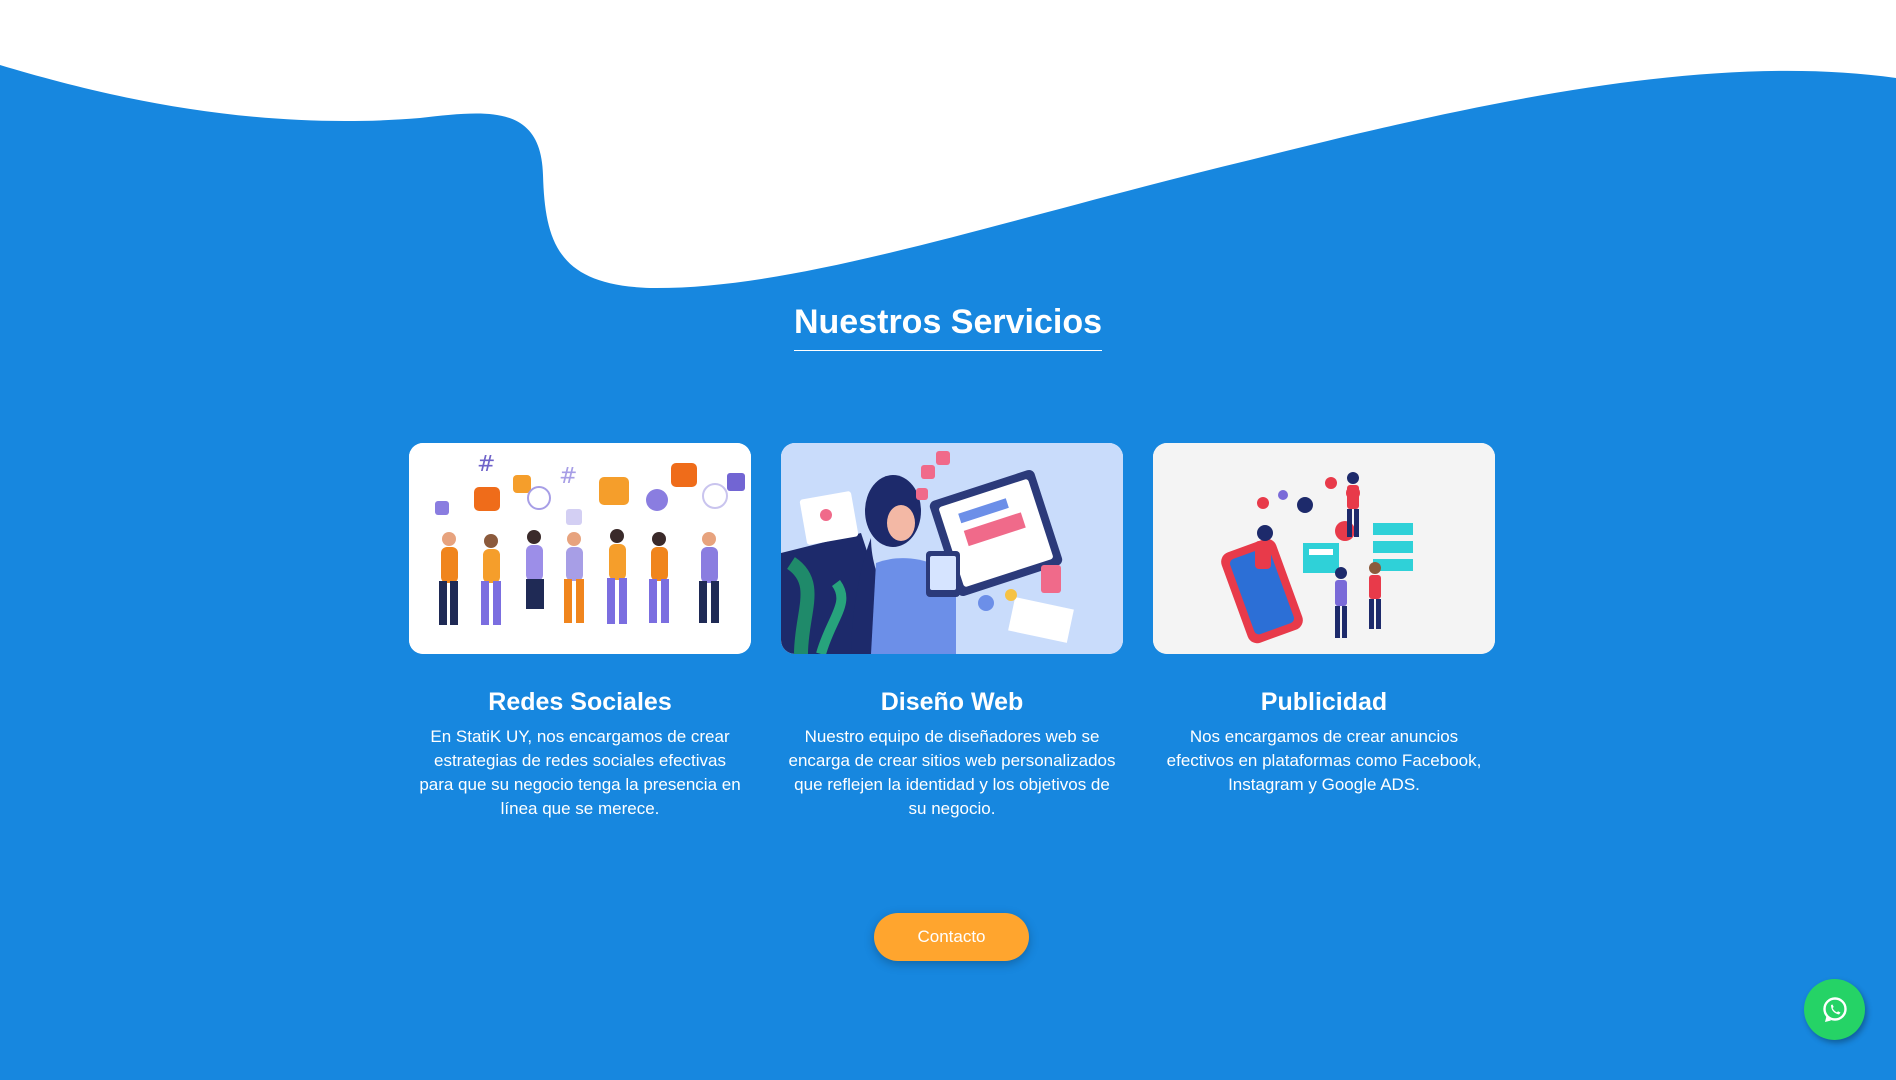 Image resolution: width=1896 pixels, height=1080 pixels. Describe the element at coordinates (1324, 548) in the screenshot. I see `advertising-illustration` at that location.